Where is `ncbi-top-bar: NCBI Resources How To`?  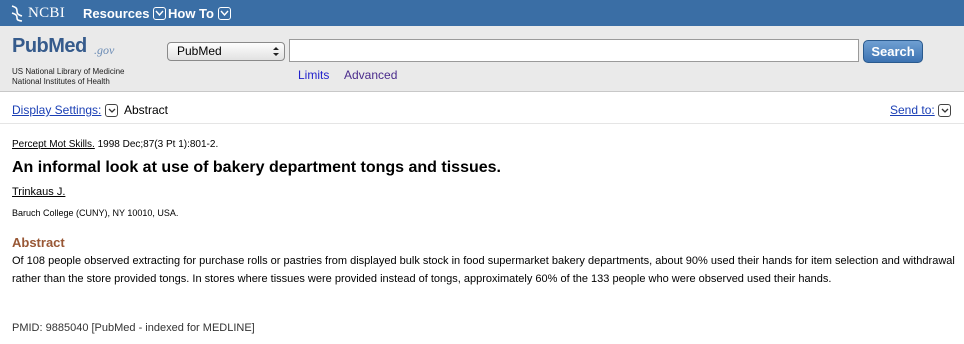 ncbi-top-bar: NCBI Resources How To is located at coordinates (482, 13).